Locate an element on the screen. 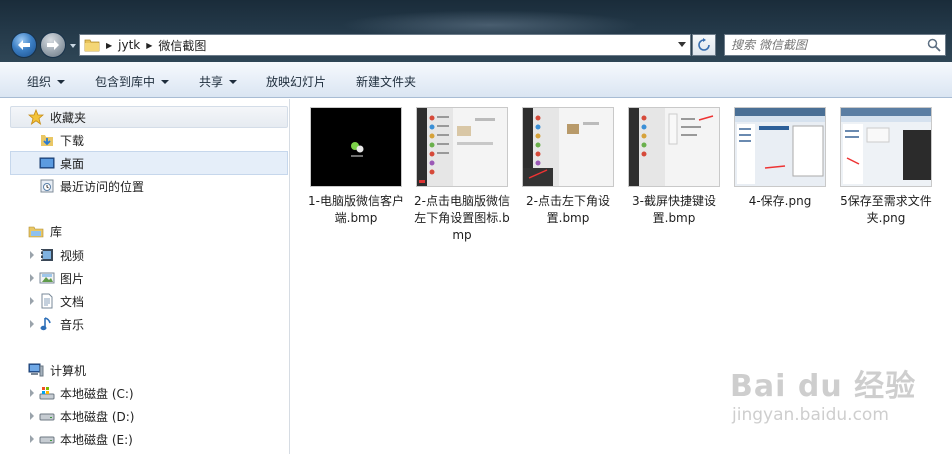 Image resolution: width=952 pixels, height=454 pixels. wechat-logo-icon is located at coordinates (357, 149).